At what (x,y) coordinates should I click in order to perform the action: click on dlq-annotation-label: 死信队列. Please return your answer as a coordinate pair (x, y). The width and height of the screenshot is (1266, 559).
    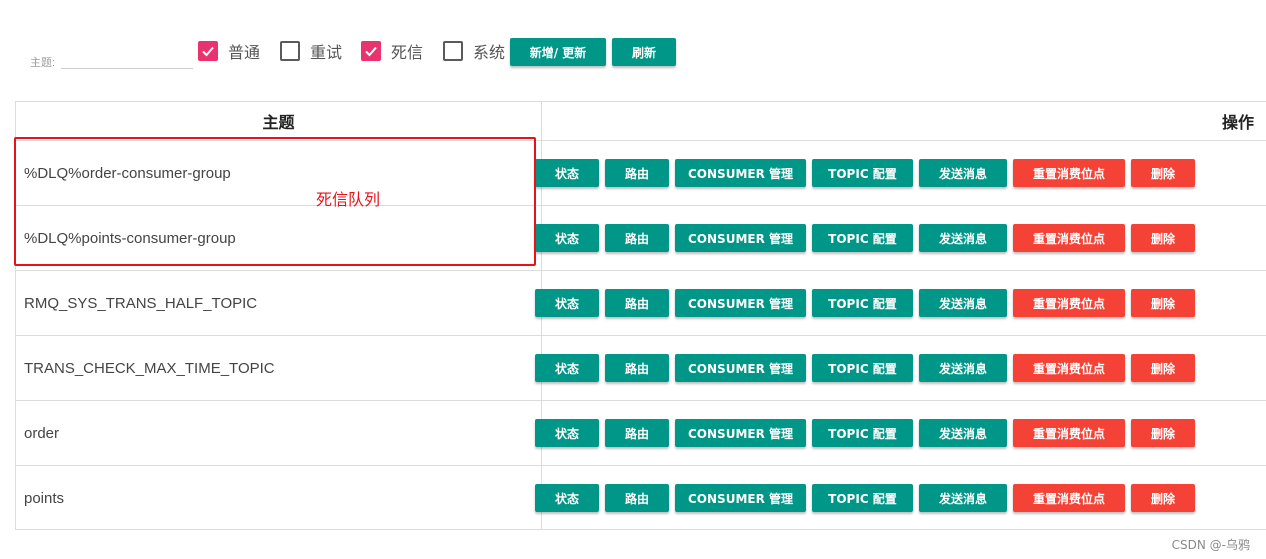
    Looking at the image, I should click on (348, 199).